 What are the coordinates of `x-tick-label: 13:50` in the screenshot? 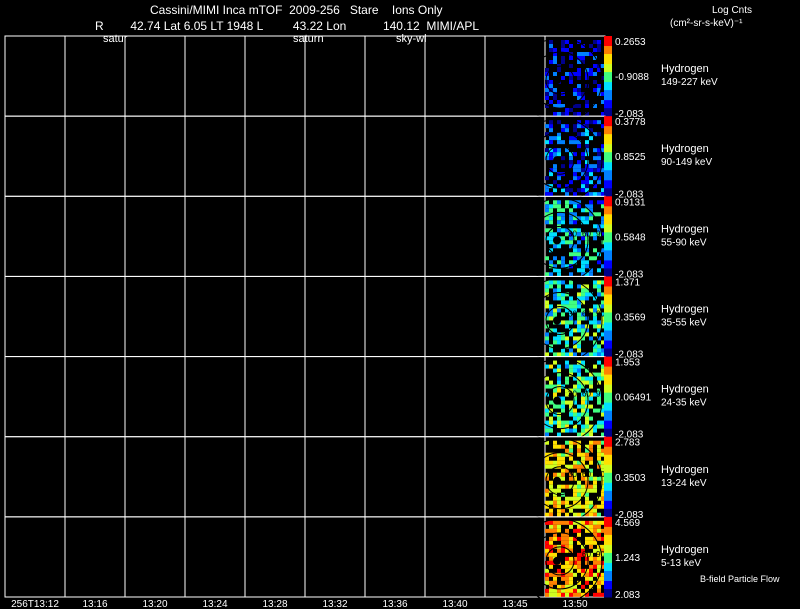 It's located at (574, 604).